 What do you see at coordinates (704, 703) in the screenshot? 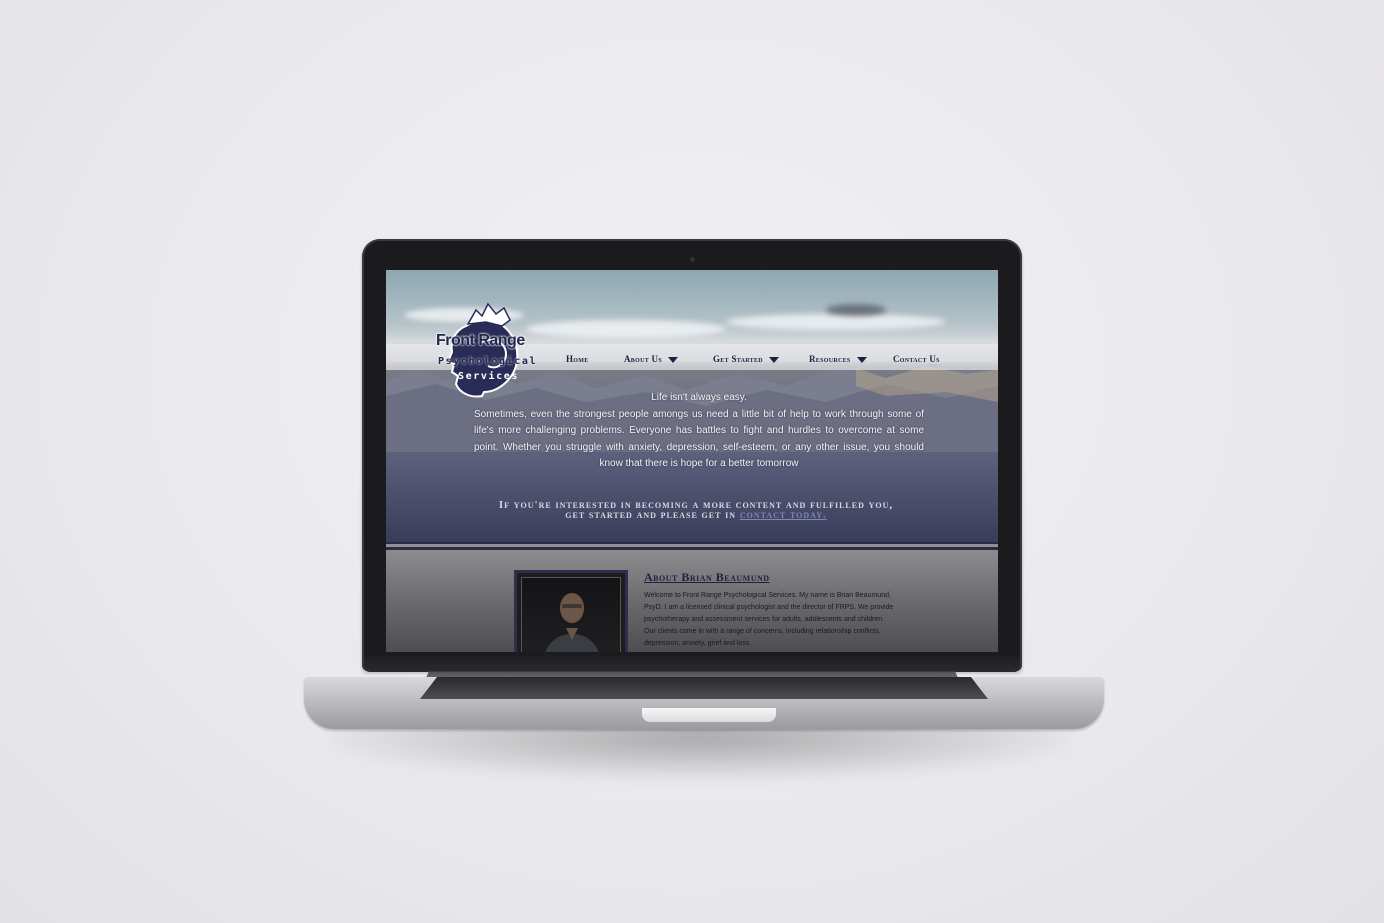
I see `laptop-base` at bounding box center [704, 703].